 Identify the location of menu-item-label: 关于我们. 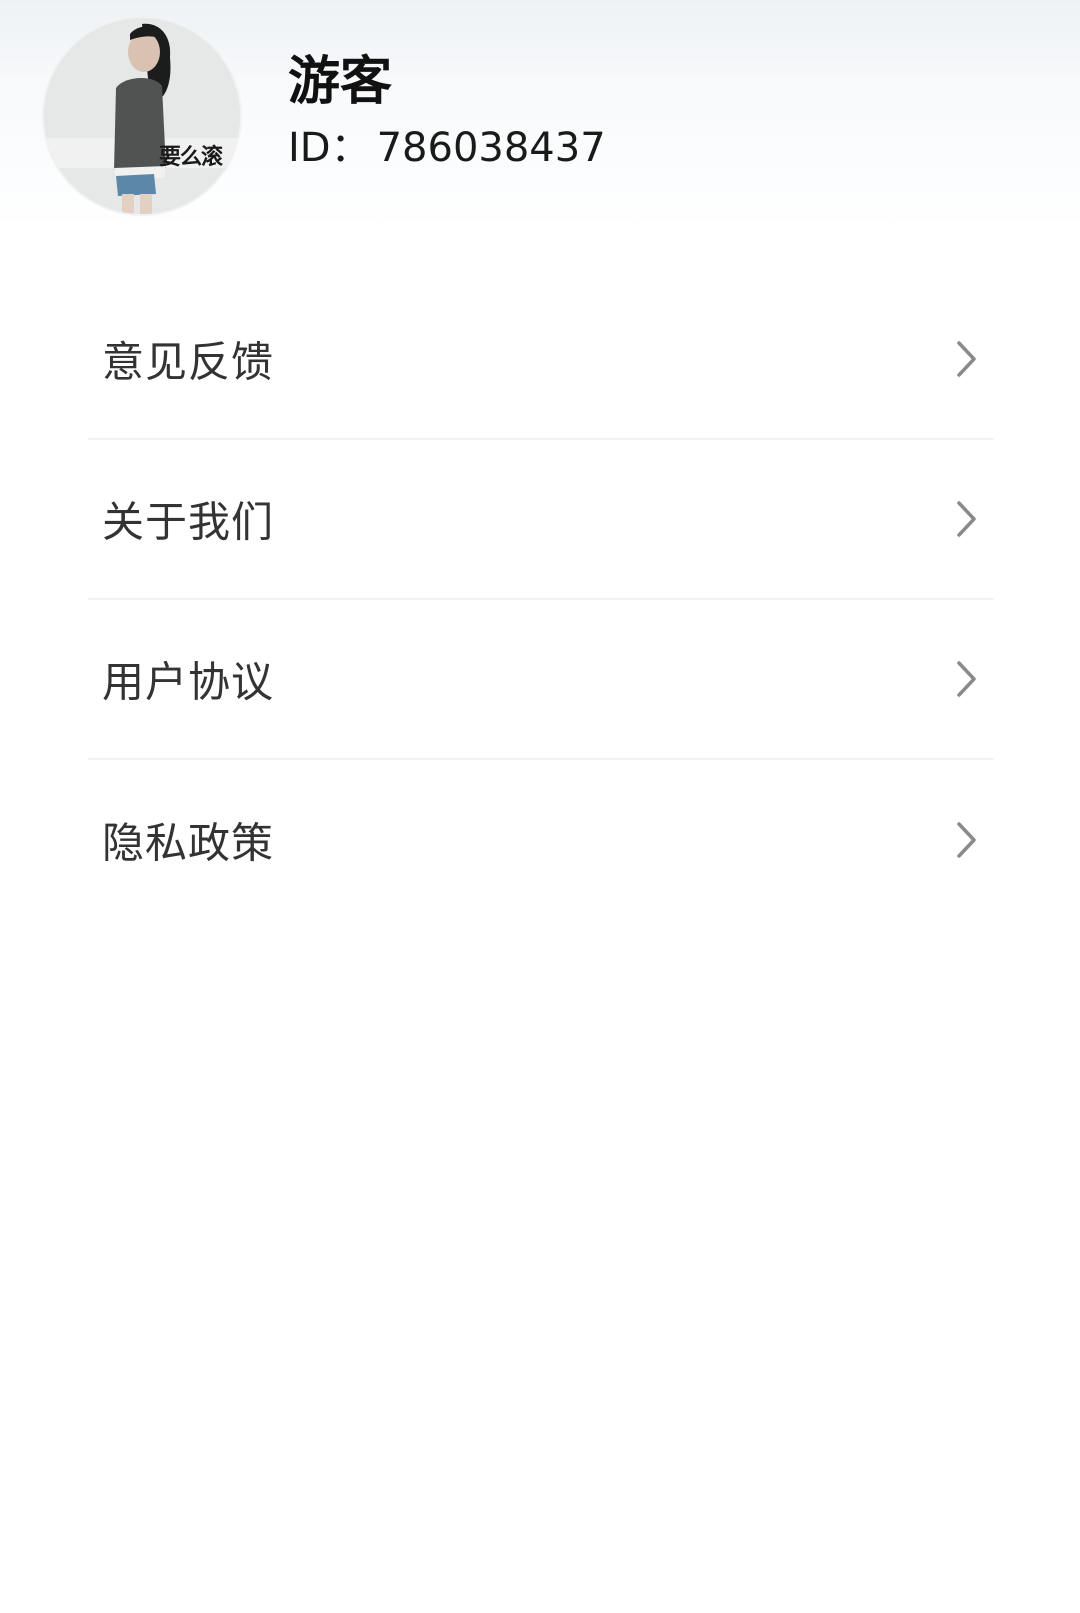
(188, 522).